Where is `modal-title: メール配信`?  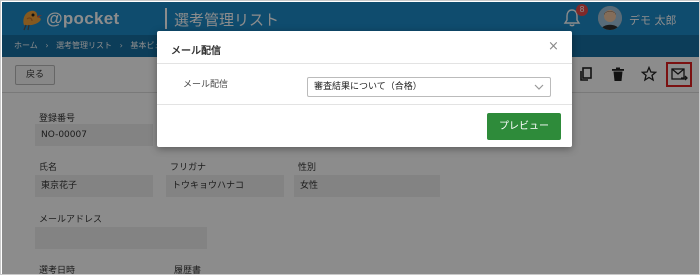
modal-title: メール配信 is located at coordinates (196, 51).